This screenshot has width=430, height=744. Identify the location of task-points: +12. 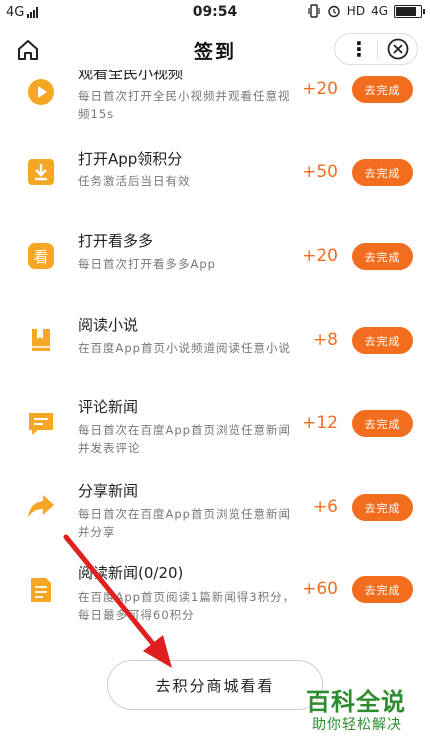
(320, 423).